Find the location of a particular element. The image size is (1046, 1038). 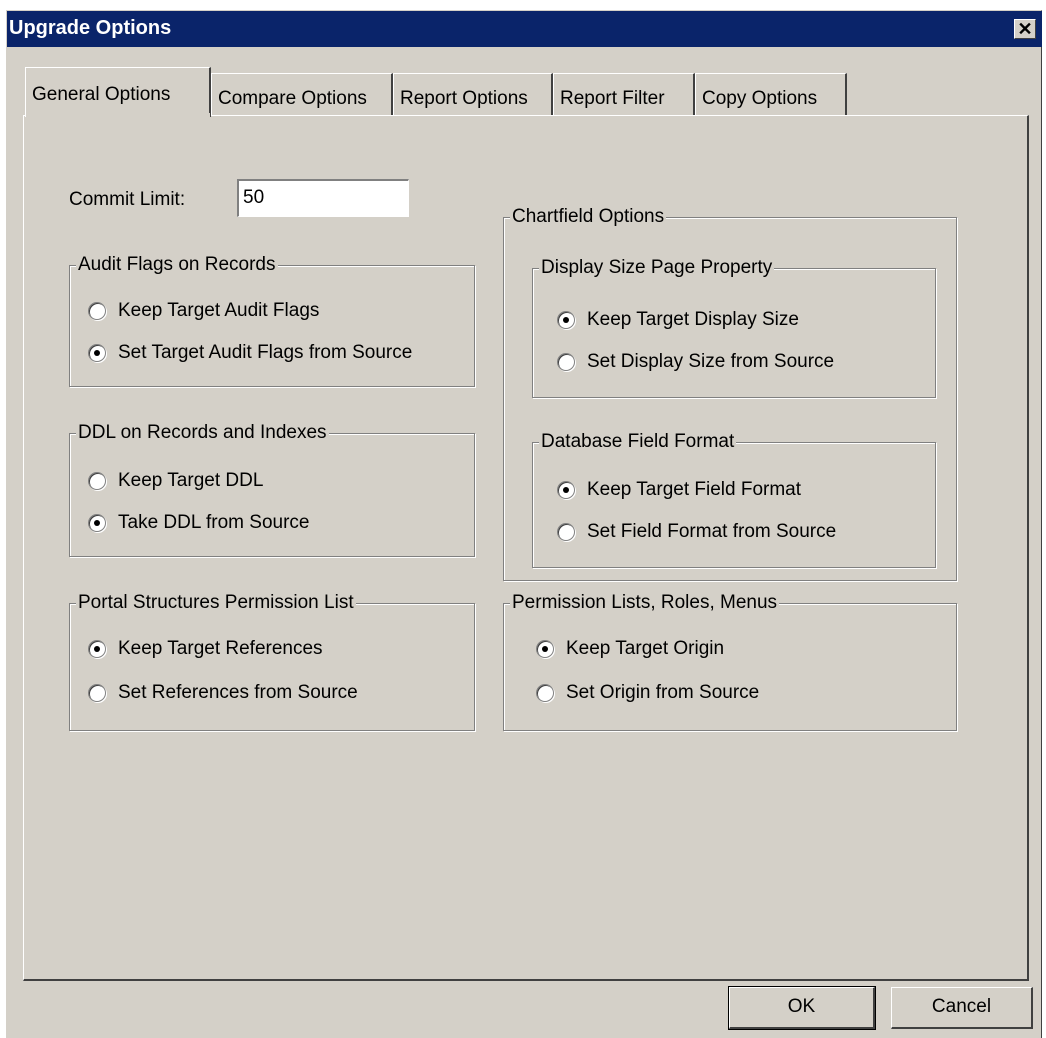

tab-report-options: Report Options is located at coordinates (473, 95).